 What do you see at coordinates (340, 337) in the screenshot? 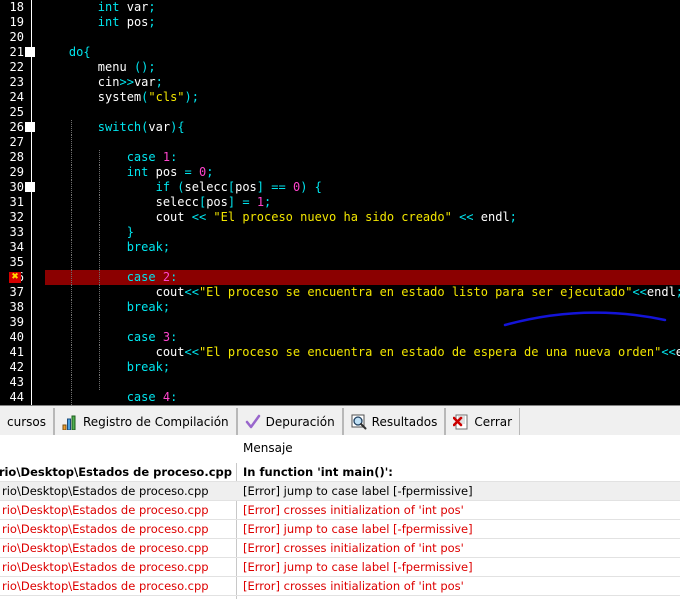
I see `code-line: 40 case 3:` at bounding box center [340, 337].